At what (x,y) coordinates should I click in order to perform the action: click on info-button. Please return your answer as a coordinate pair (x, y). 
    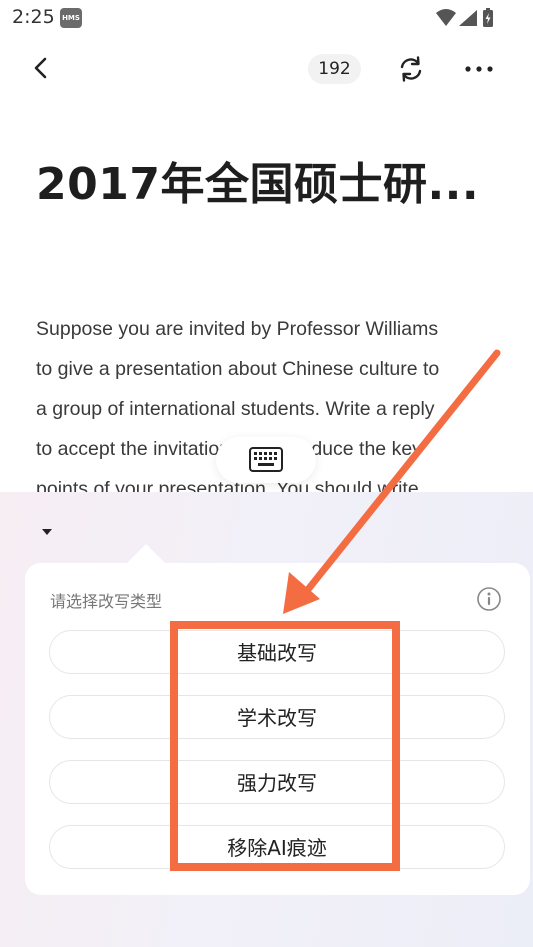
    Looking at the image, I should click on (489, 599).